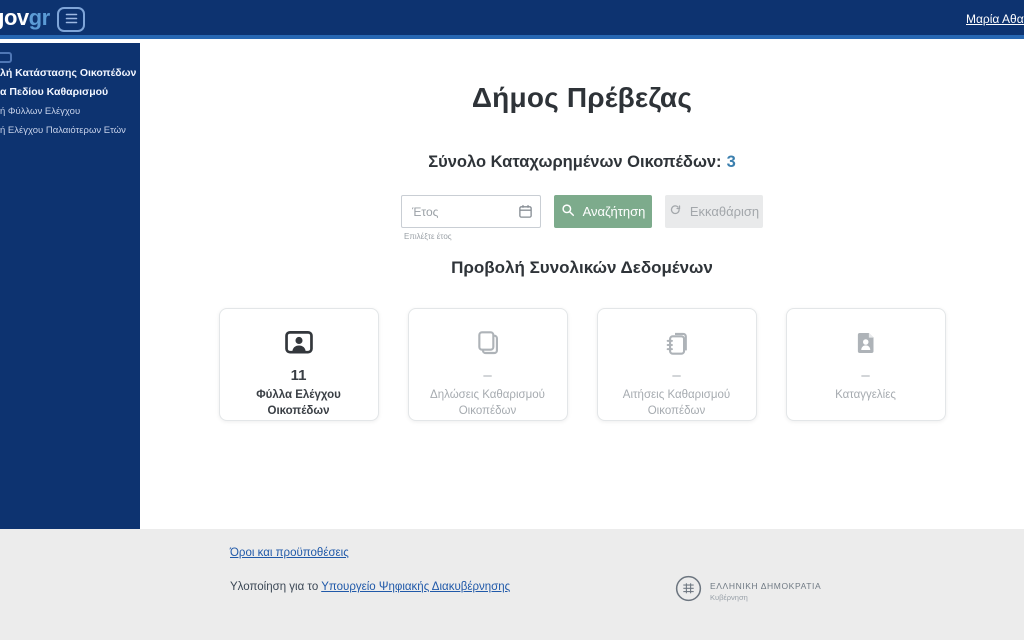 This screenshot has height=640, width=1024. Describe the element at coordinates (568, 211) in the screenshot. I see `search-icon` at that location.